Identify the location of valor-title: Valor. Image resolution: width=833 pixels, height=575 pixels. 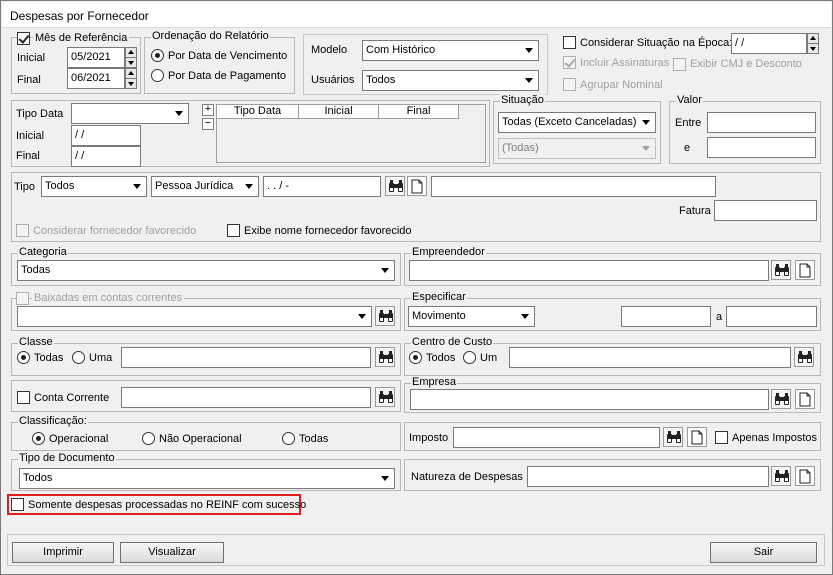
(689, 100).